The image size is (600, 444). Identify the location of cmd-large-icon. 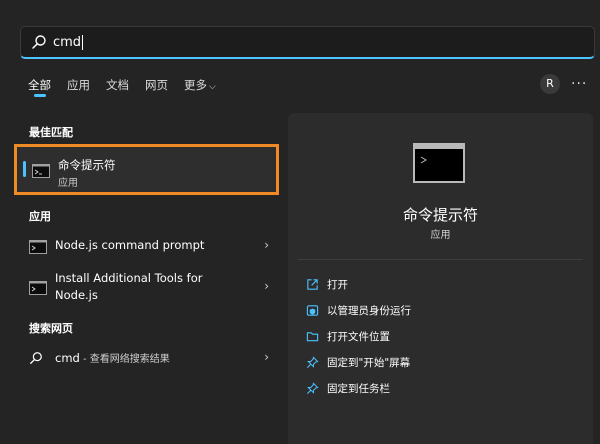
(439, 163).